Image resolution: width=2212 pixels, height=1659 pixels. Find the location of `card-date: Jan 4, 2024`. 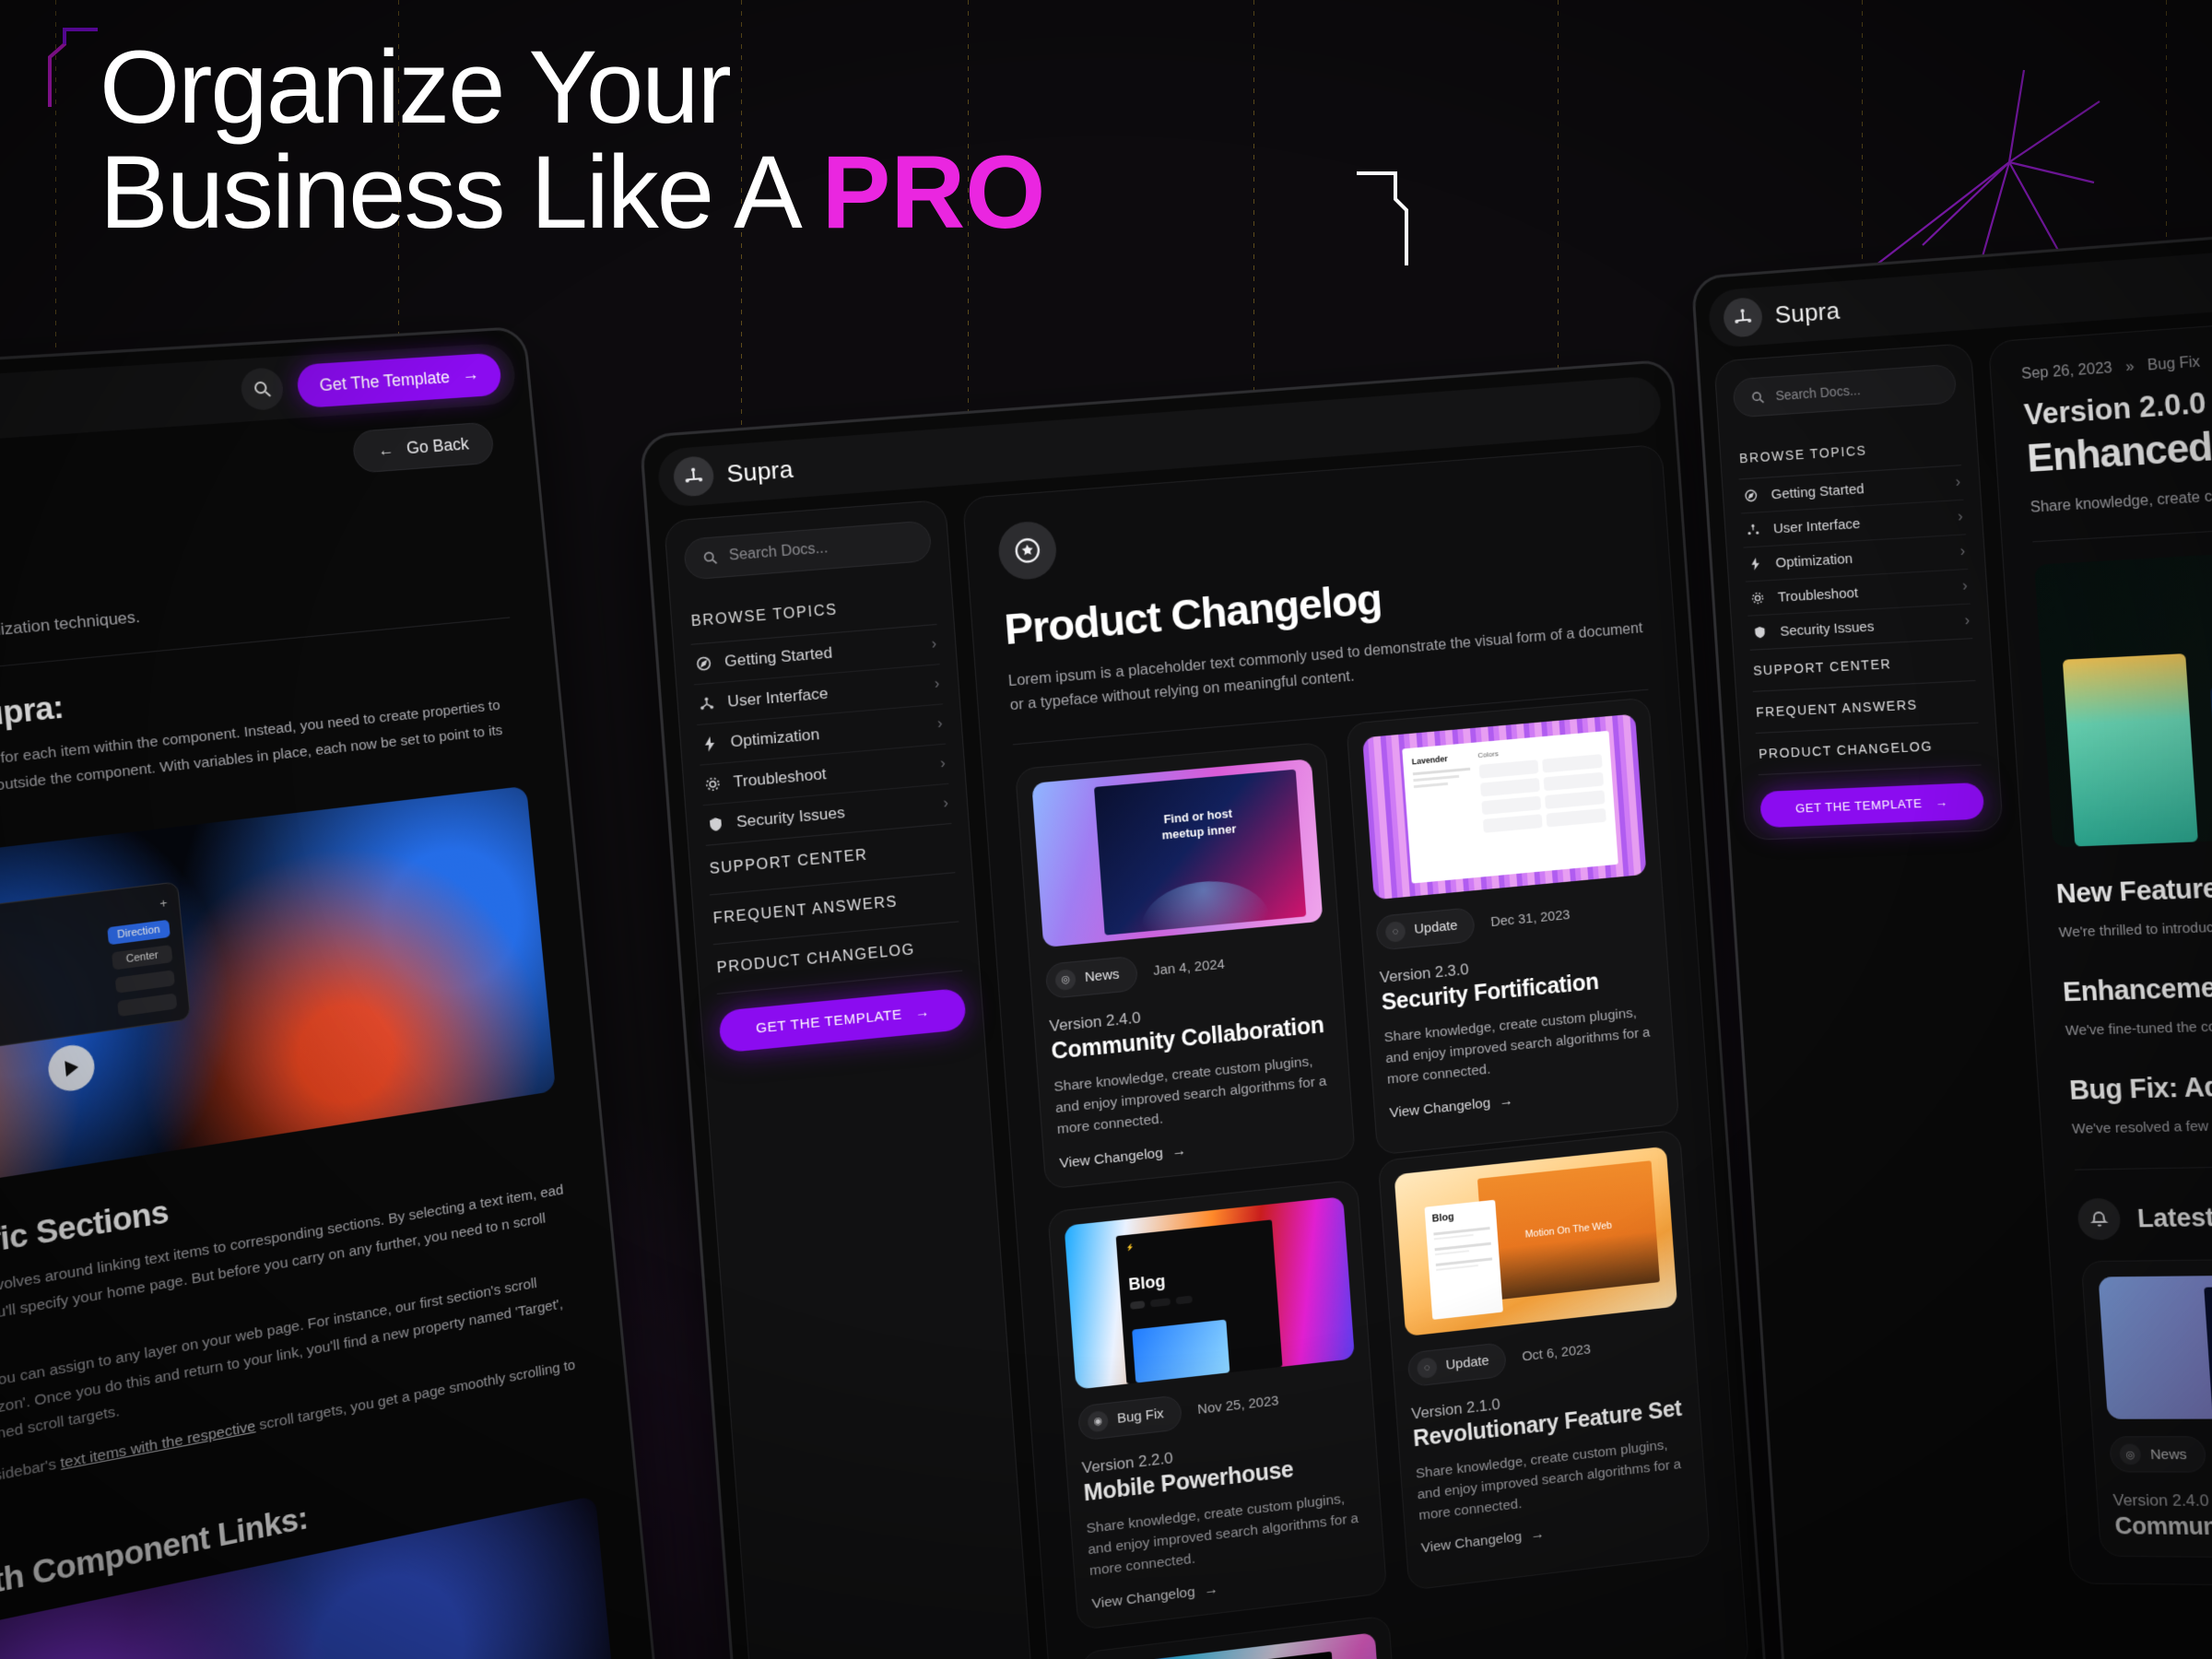

card-date: Jan 4, 2024 is located at coordinates (1189, 968).